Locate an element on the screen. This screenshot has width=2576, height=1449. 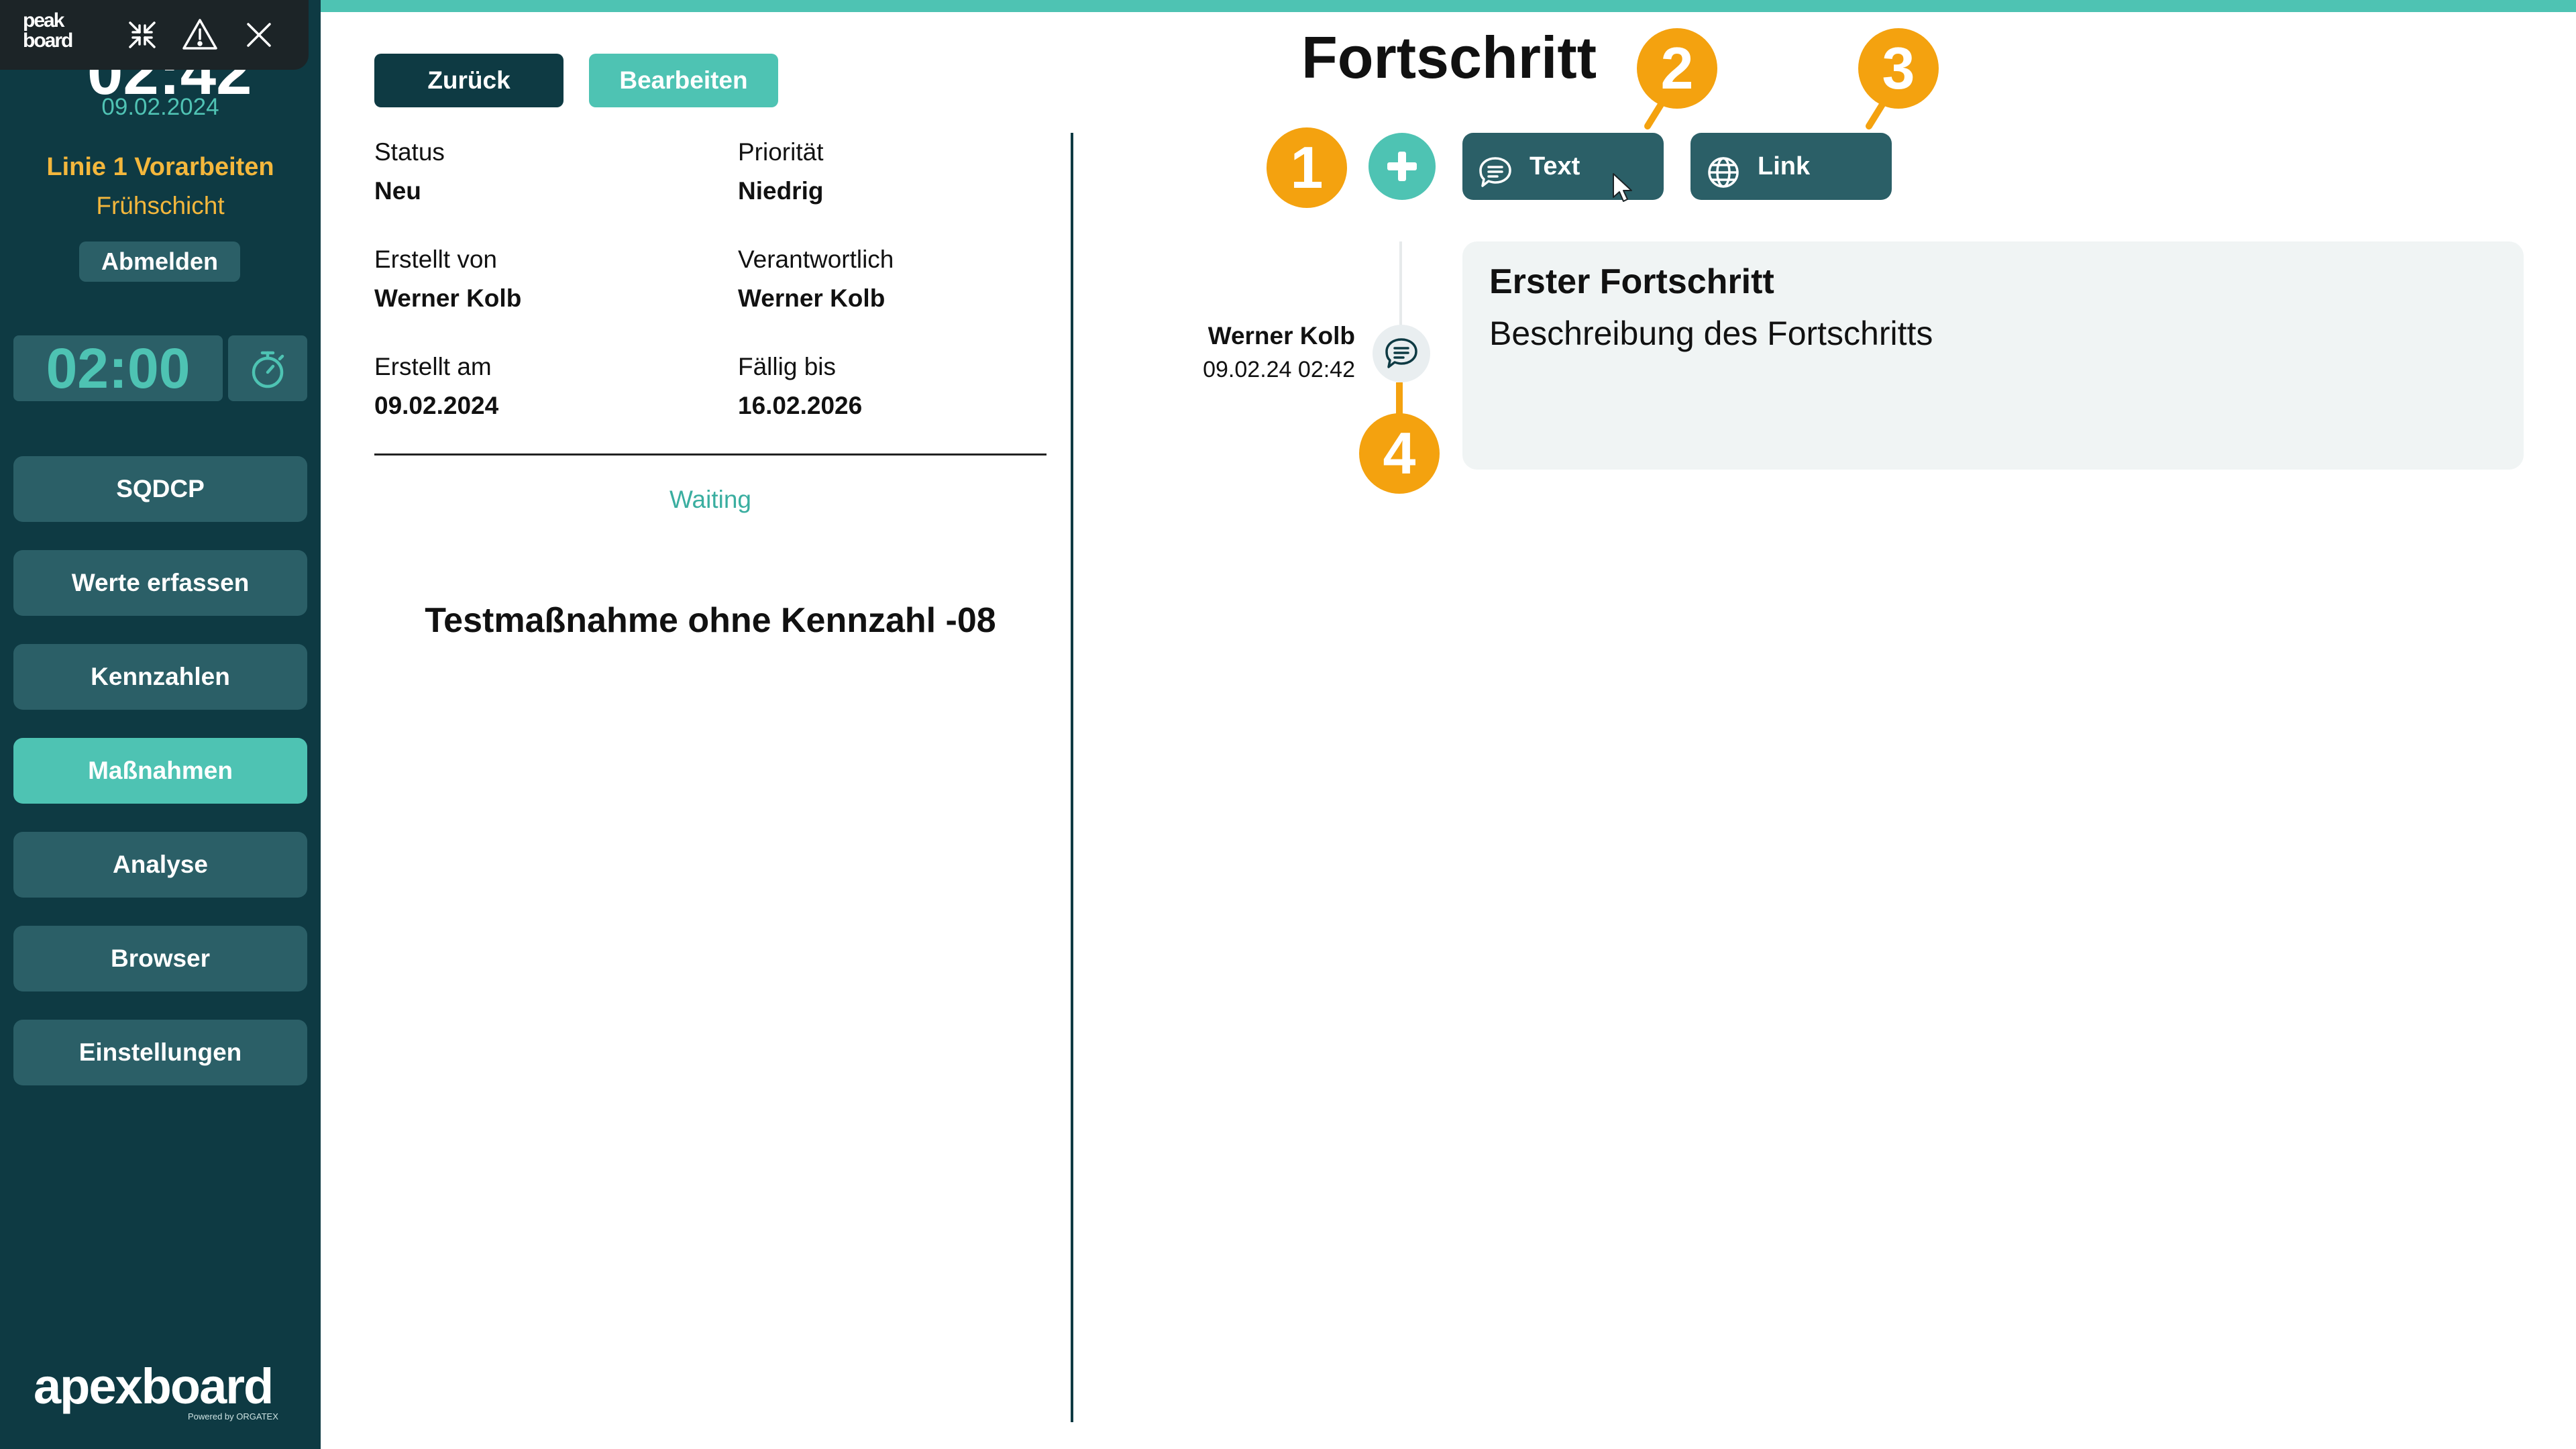
created-by-label: Erstellt von is located at coordinates (436, 259).